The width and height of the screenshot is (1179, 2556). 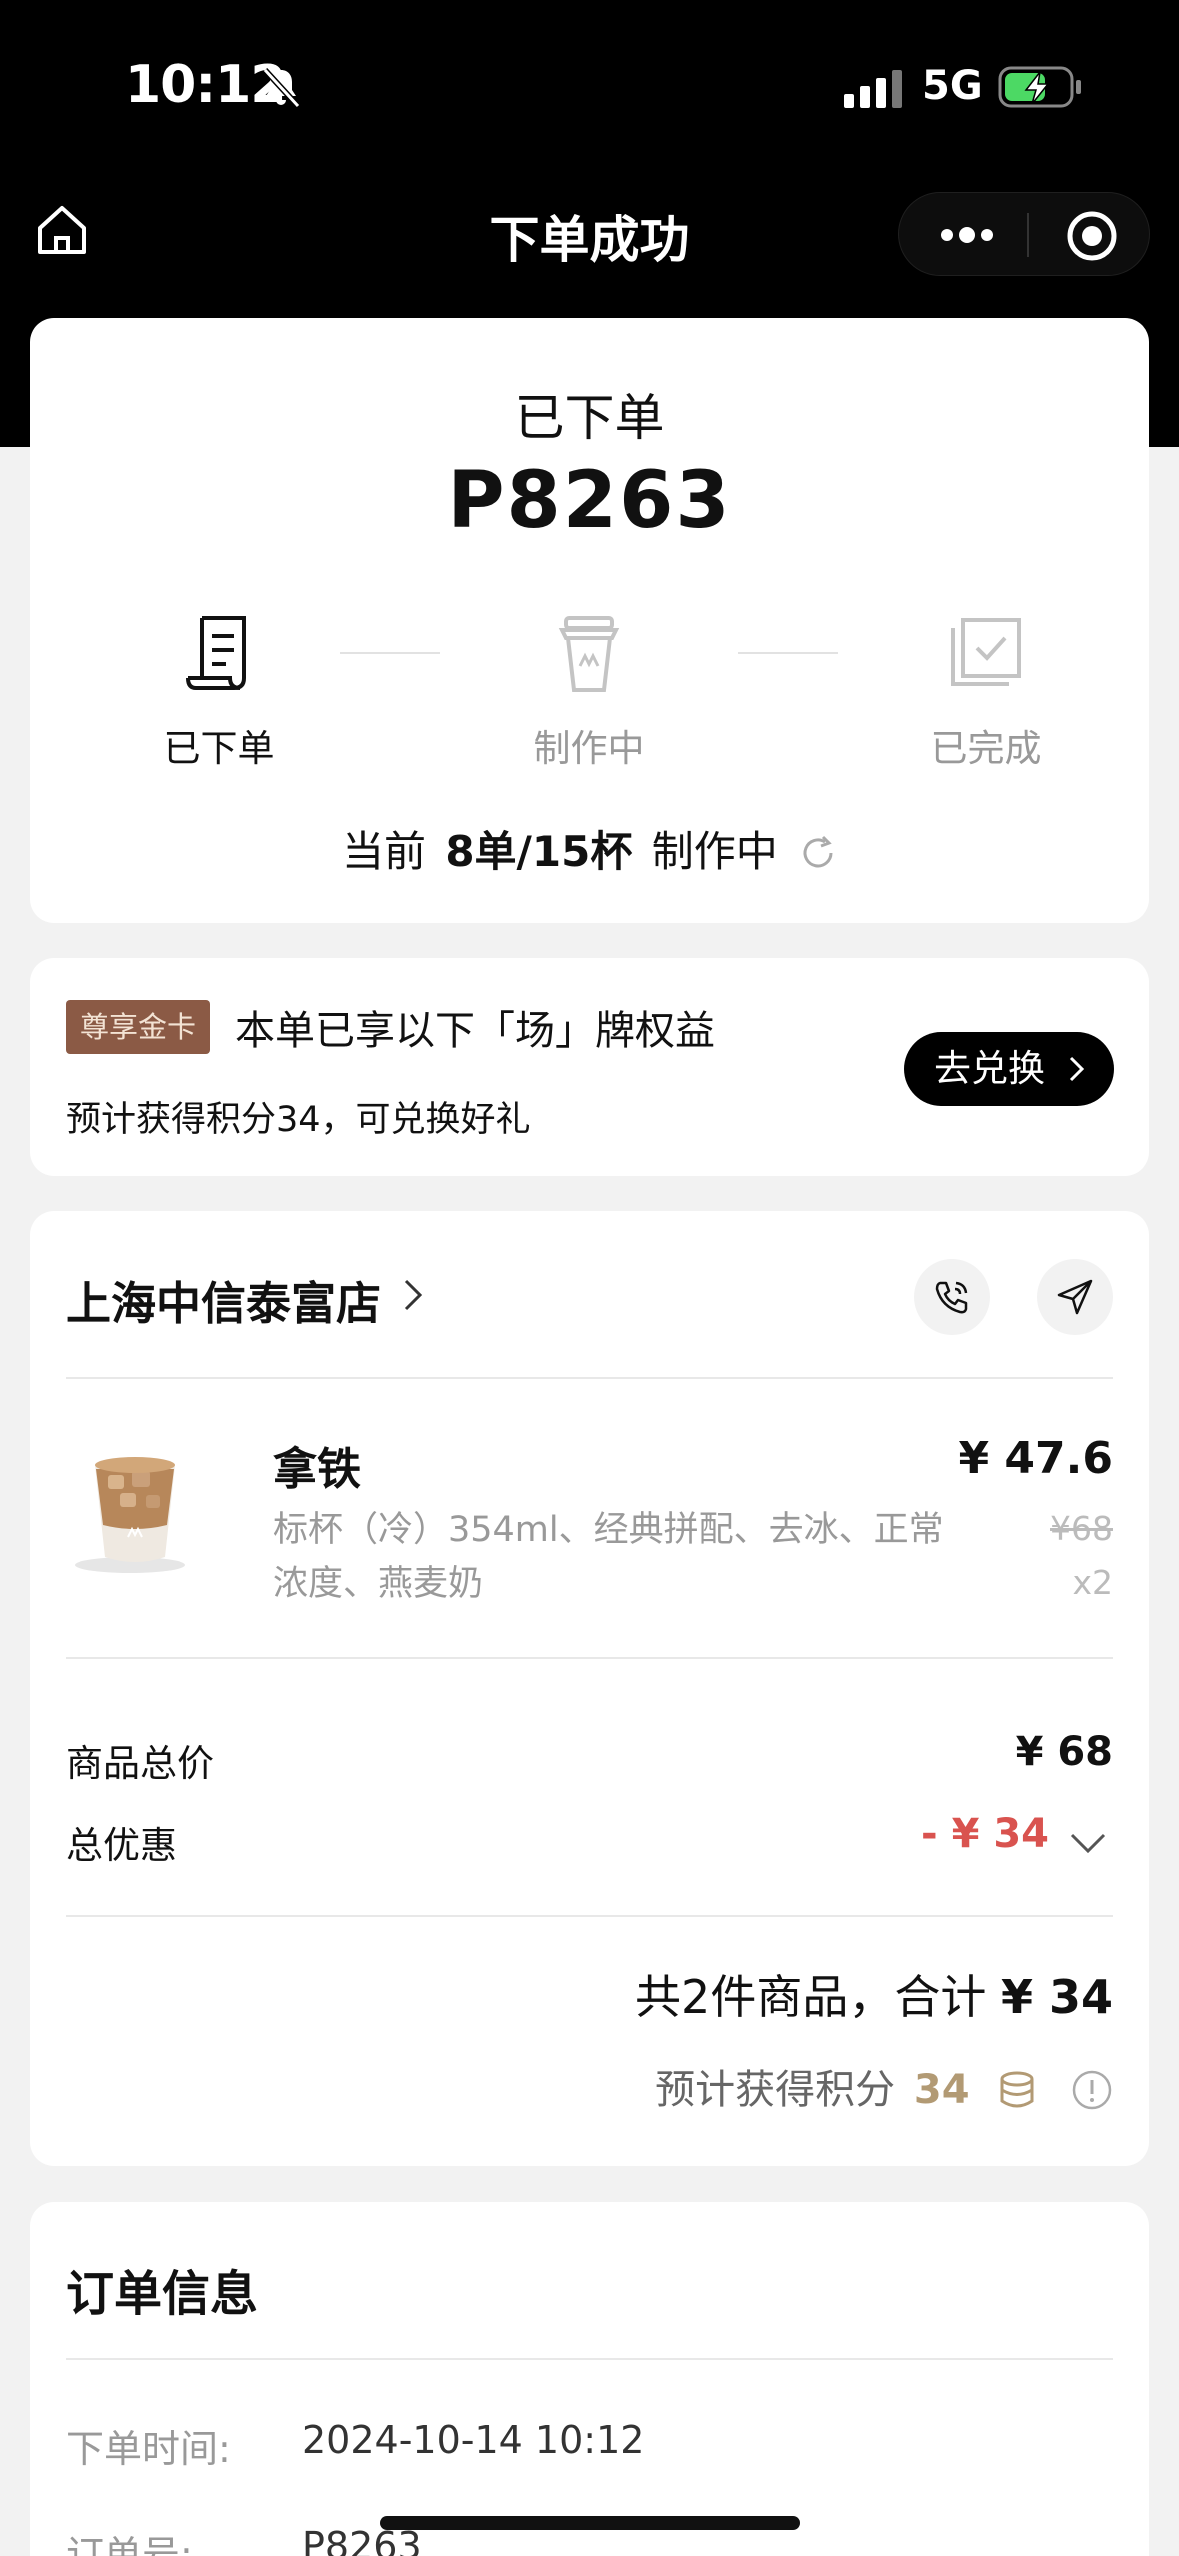 I want to click on exchange-button: 去兑换, so click(x=1009, y=1069).